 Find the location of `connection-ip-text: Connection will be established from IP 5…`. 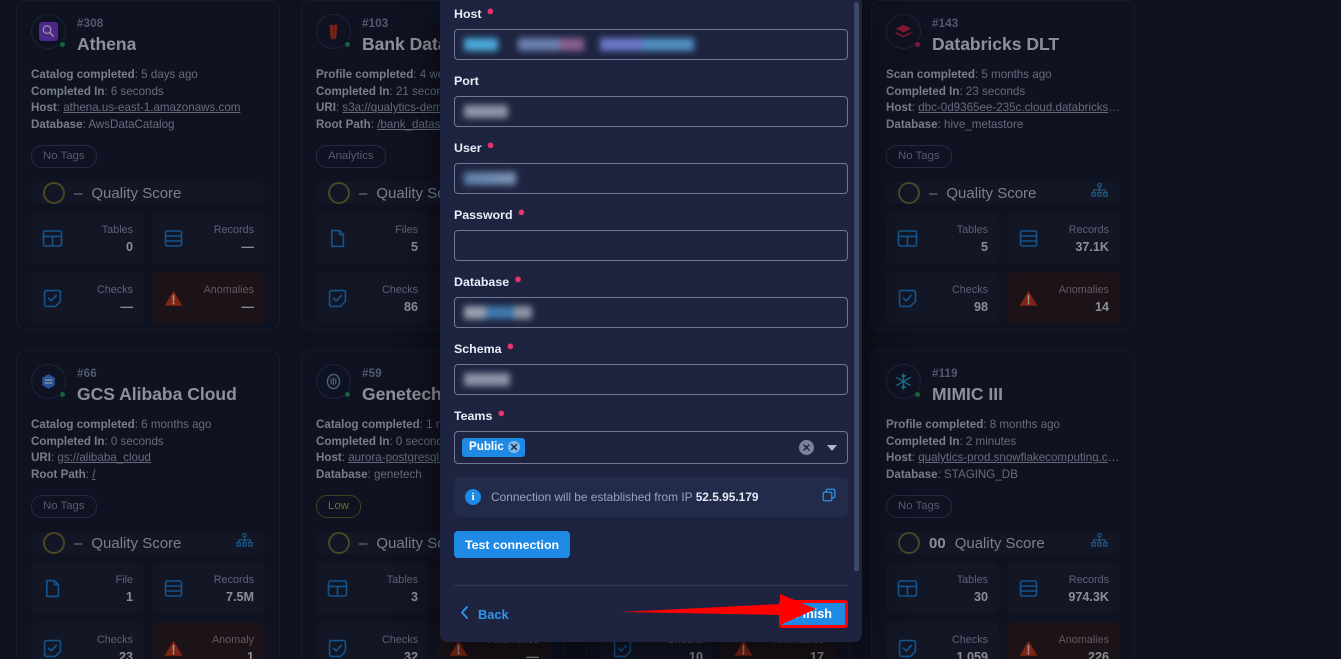

connection-ip-text: Connection will be established from IP 5… is located at coordinates (625, 497).